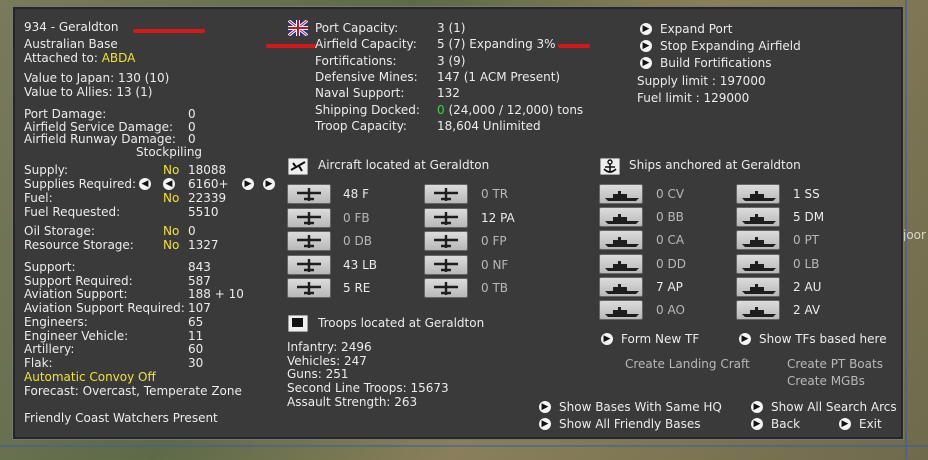  Describe the element at coordinates (620, 424) in the screenshot. I see `show-all-friendly-bases-button: ▶ Show All Friendly Bases` at that location.